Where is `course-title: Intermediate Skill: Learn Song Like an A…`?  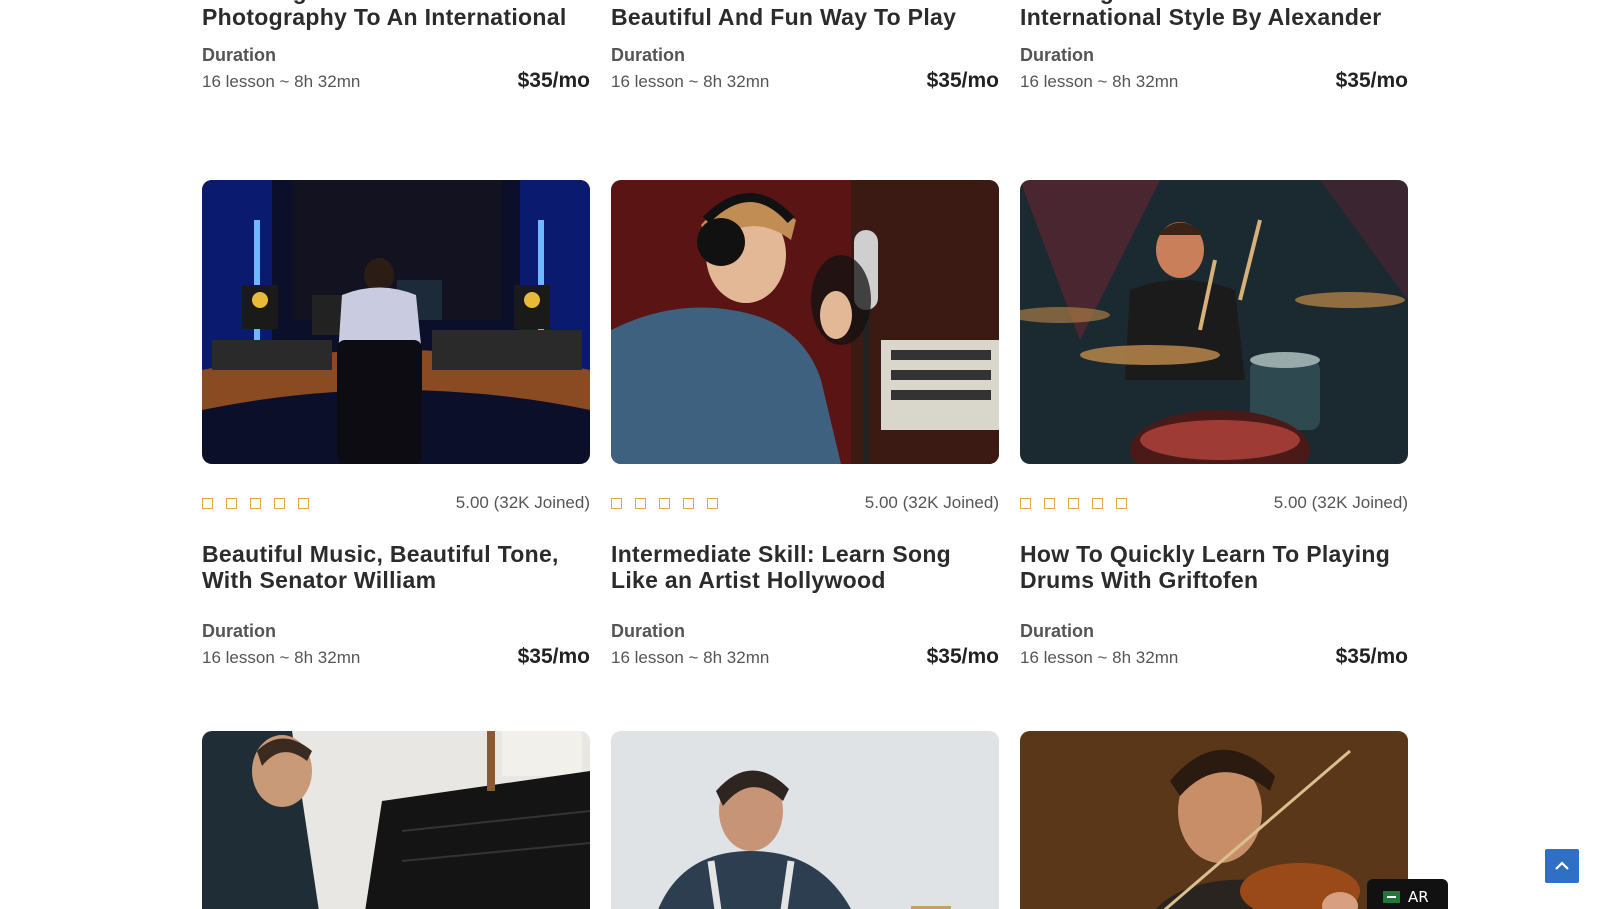
course-title: Intermediate Skill: Learn Song Like an A… is located at coordinates (805, 567).